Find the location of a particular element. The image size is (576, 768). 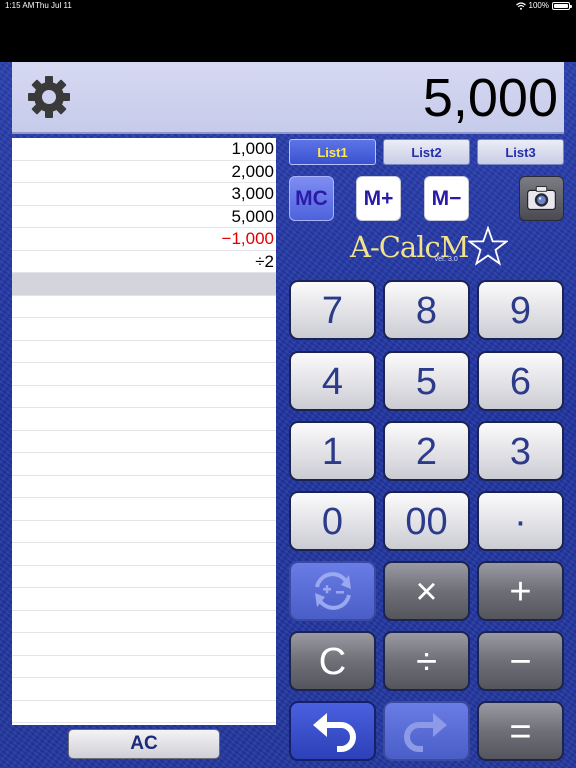

redo-arrow-icon is located at coordinates (425, 732).